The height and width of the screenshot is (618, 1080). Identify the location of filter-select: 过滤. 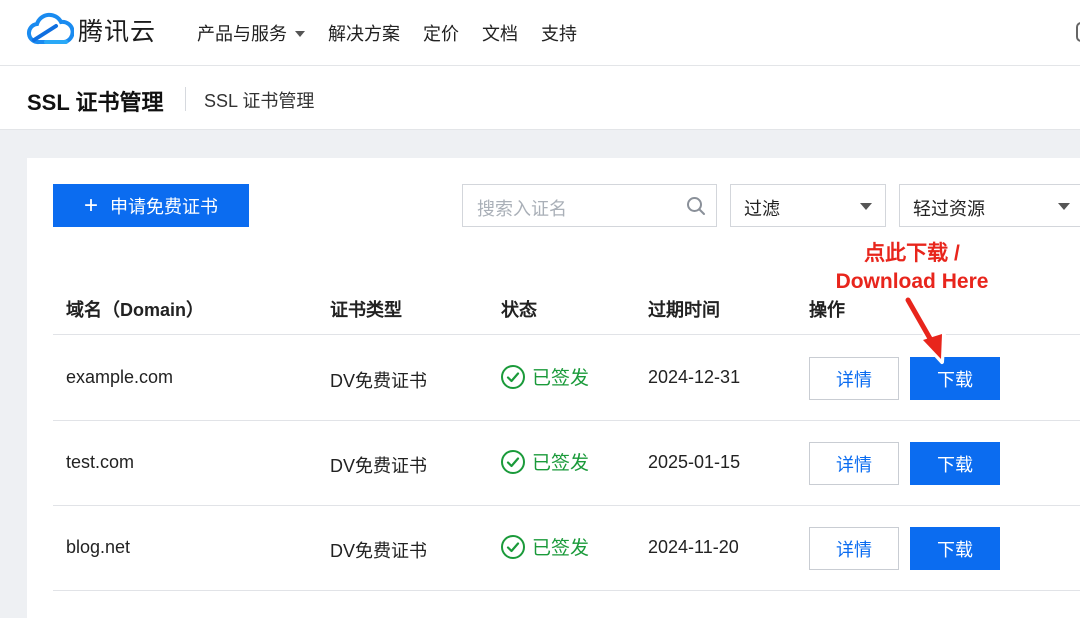
(808, 205).